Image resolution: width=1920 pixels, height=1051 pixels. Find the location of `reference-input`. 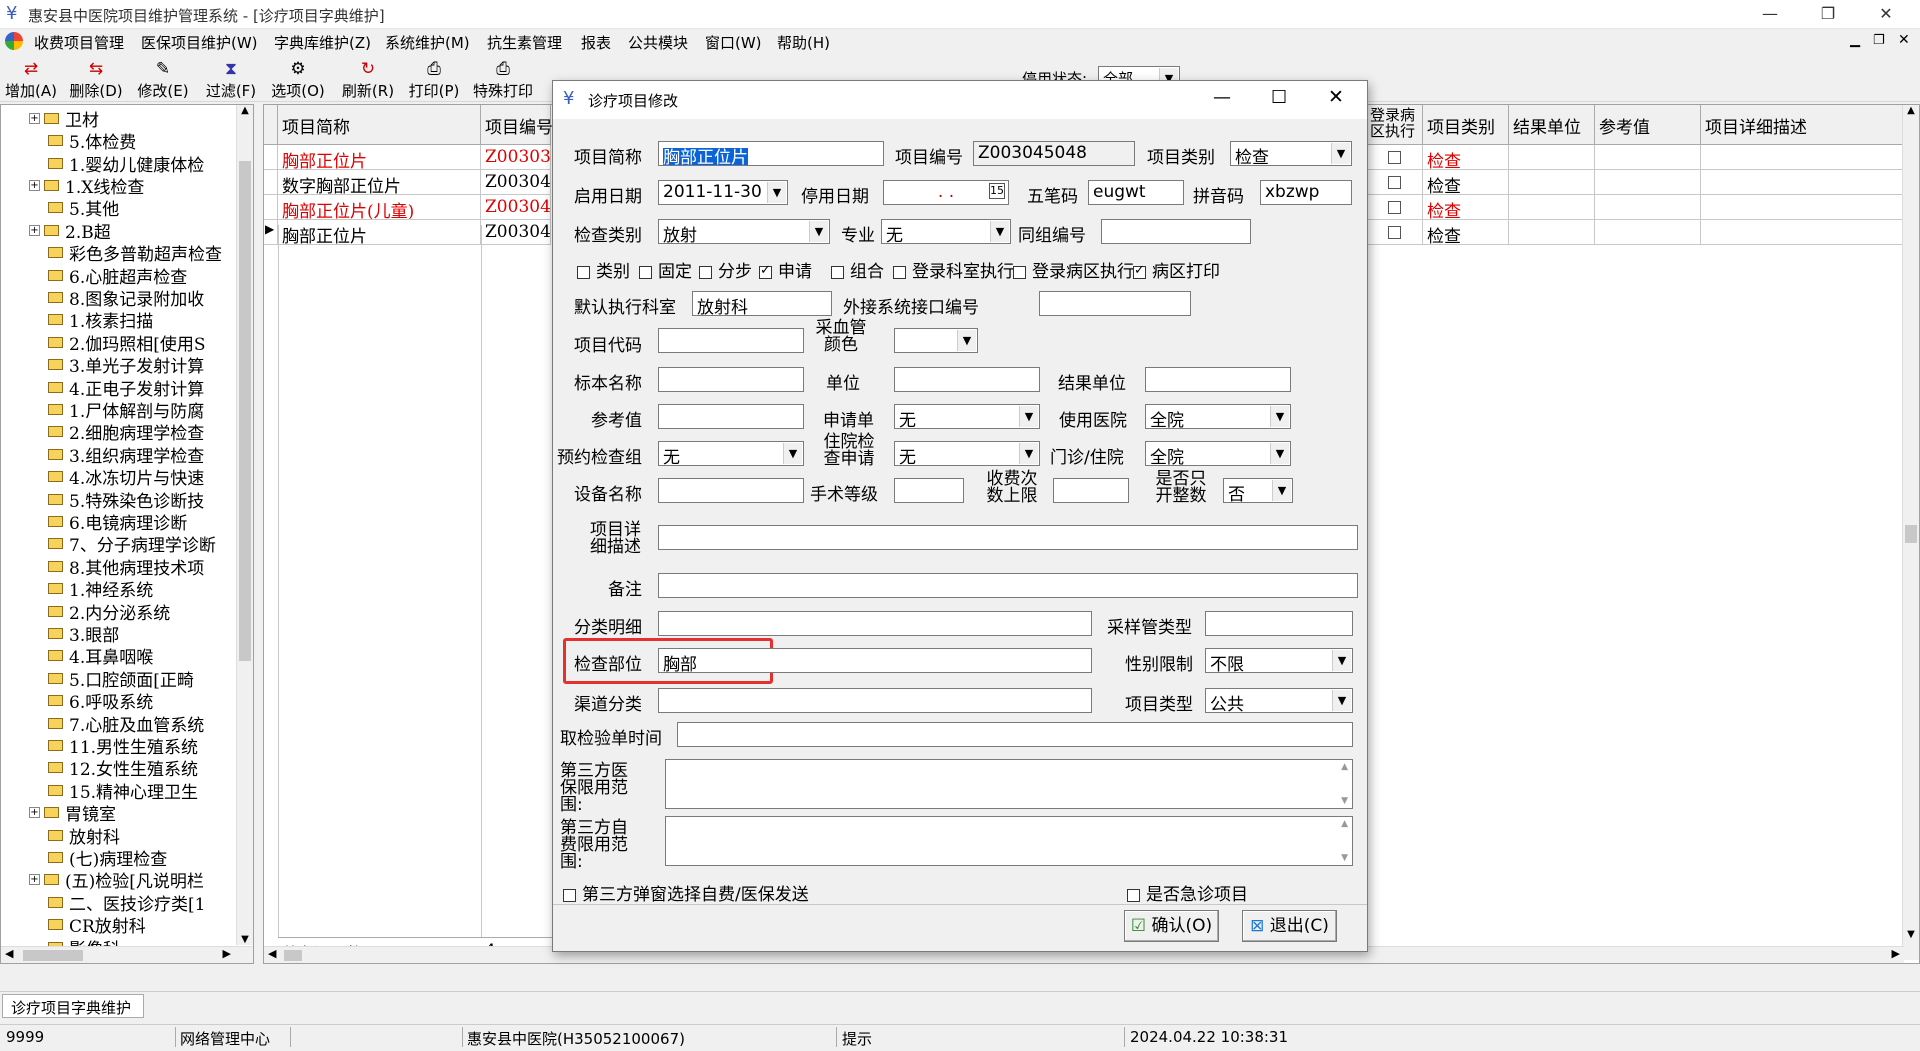

reference-input is located at coordinates (731, 416).